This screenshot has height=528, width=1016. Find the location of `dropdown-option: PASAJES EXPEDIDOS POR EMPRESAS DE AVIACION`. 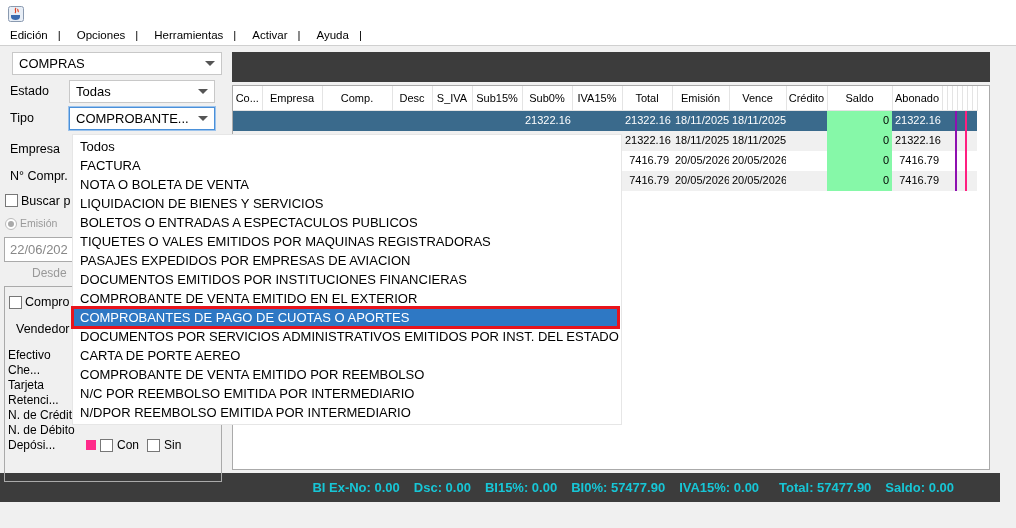

dropdown-option: PASAJES EXPEDIDOS POR EMPRESAS DE AVIACION is located at coordinates (345, 260).